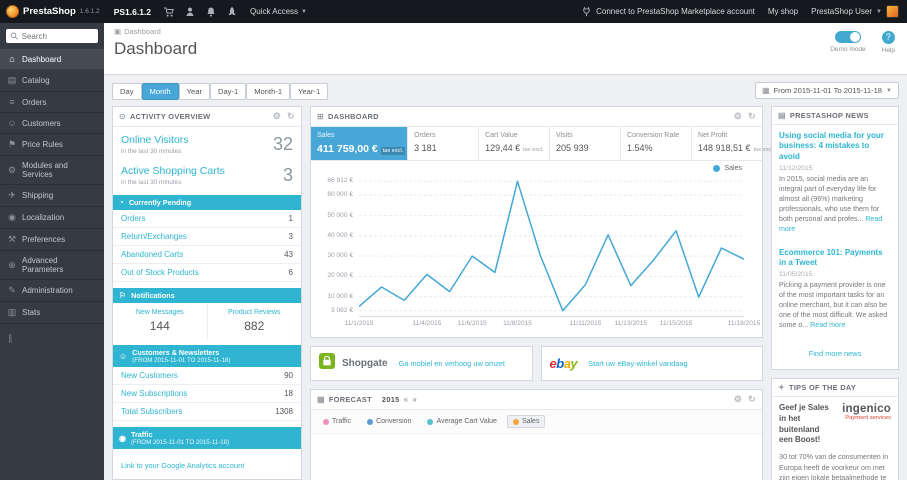 Image resolution: width=907 pixels, height=480 pixels. I want to click on quick-access-menu: Quick Access ▼, so click(278, 11).